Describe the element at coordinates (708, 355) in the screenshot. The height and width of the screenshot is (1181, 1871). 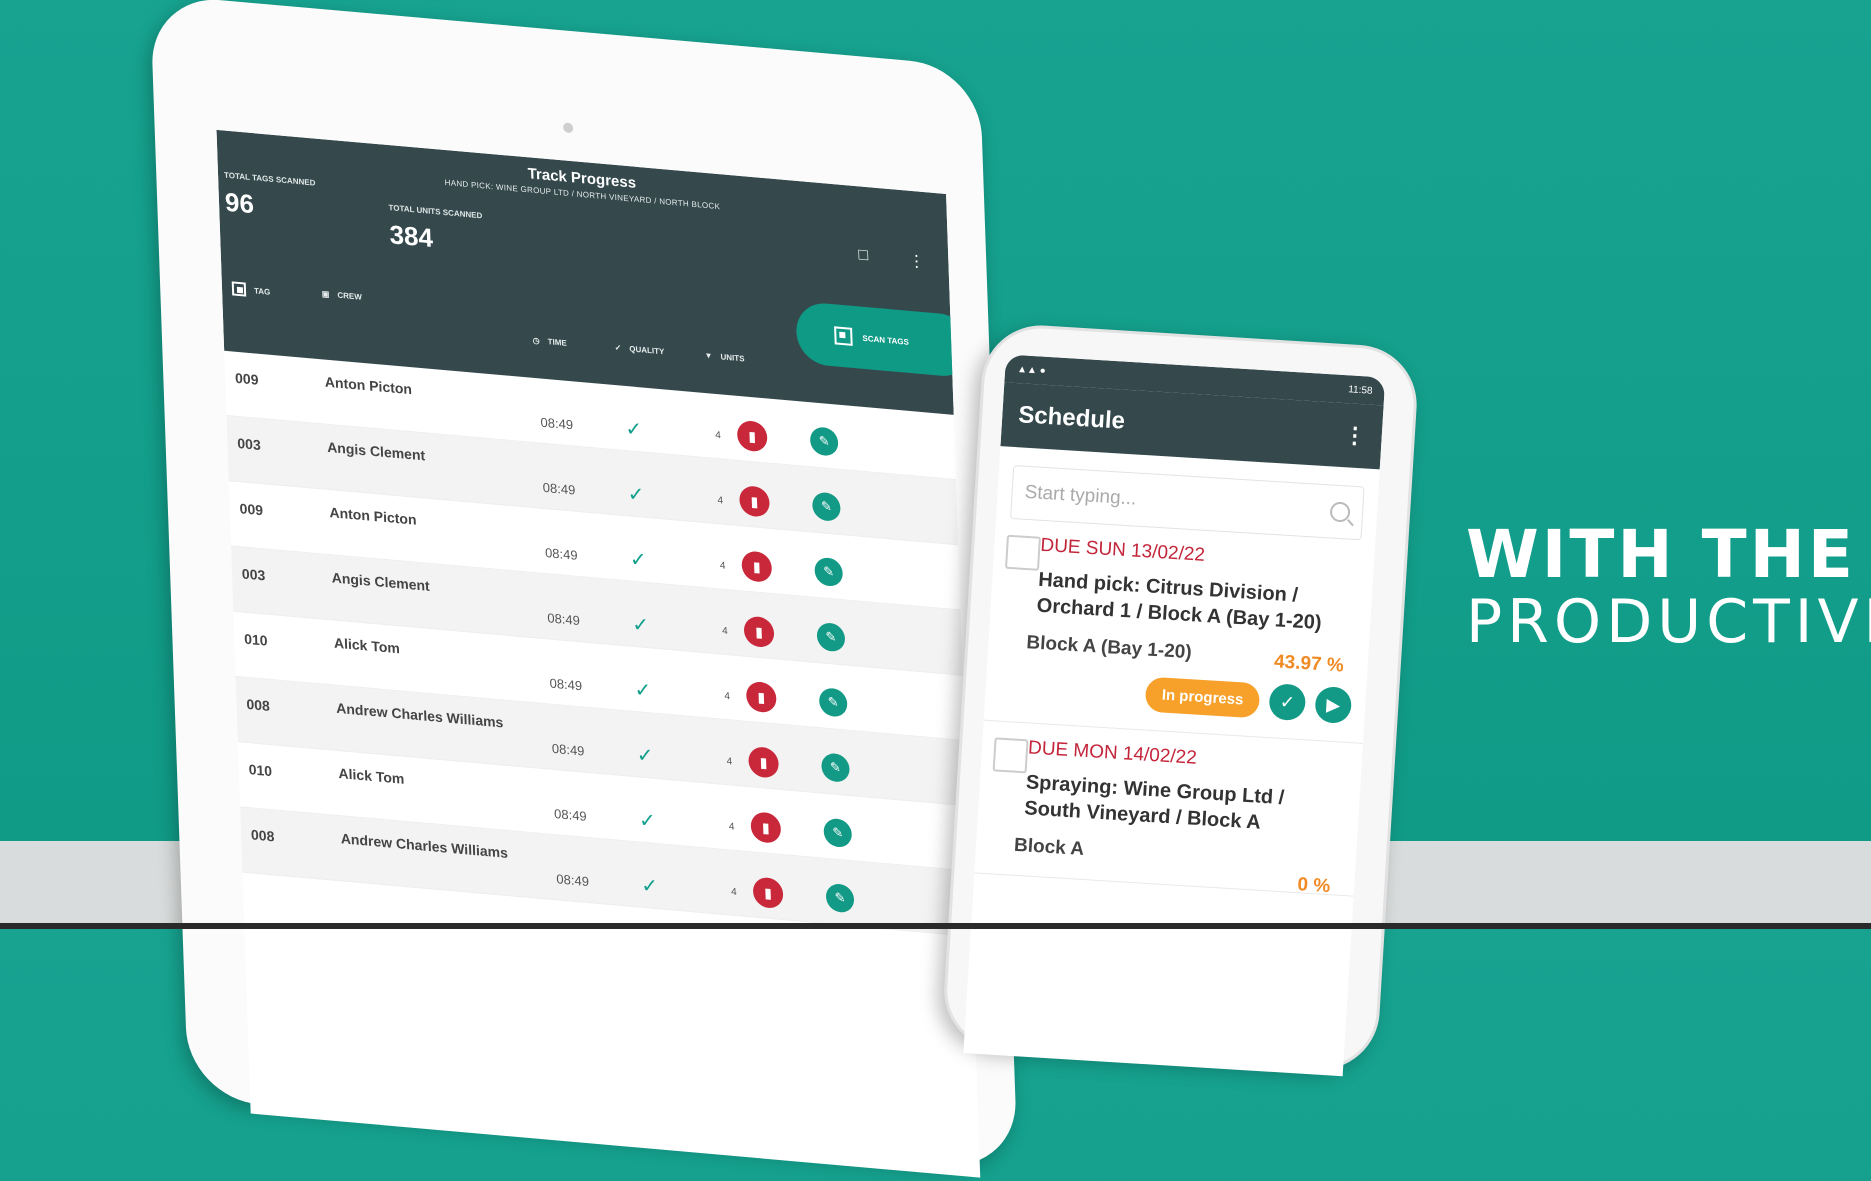
I see `units-icon: ▼` at that location.